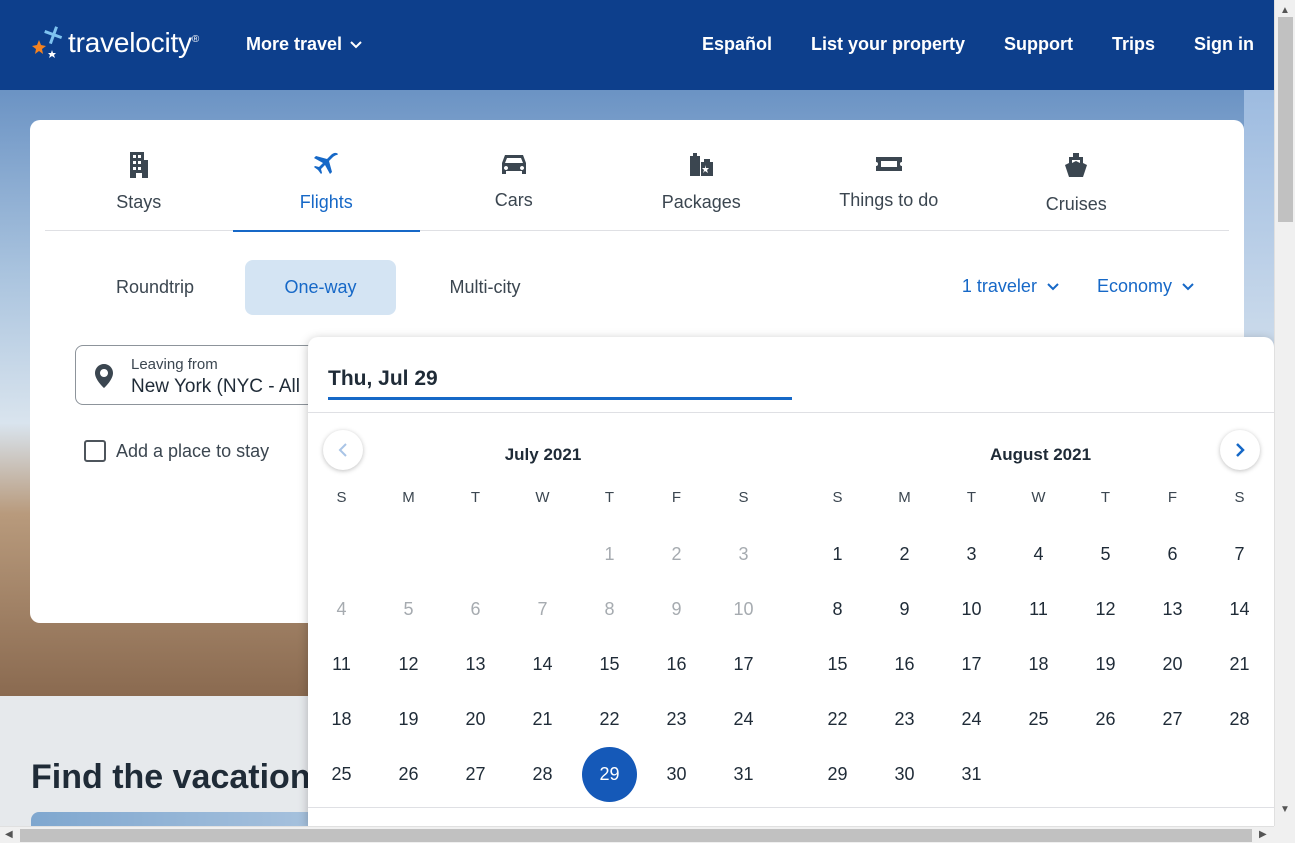 Image resolution: width=1295 pixels, height=843 pixels. Describe the element at coordinates (341, 609) in the screenshot. I see `calendar-day-number: 4` at that location.